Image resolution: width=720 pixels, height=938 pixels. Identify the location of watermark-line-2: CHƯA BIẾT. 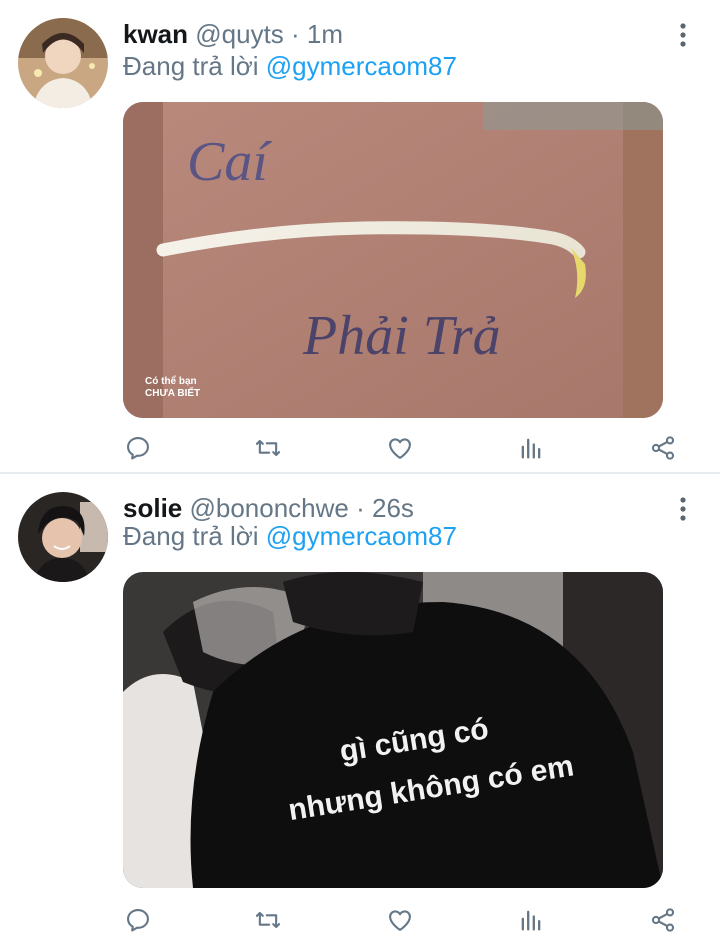
(172, 392).